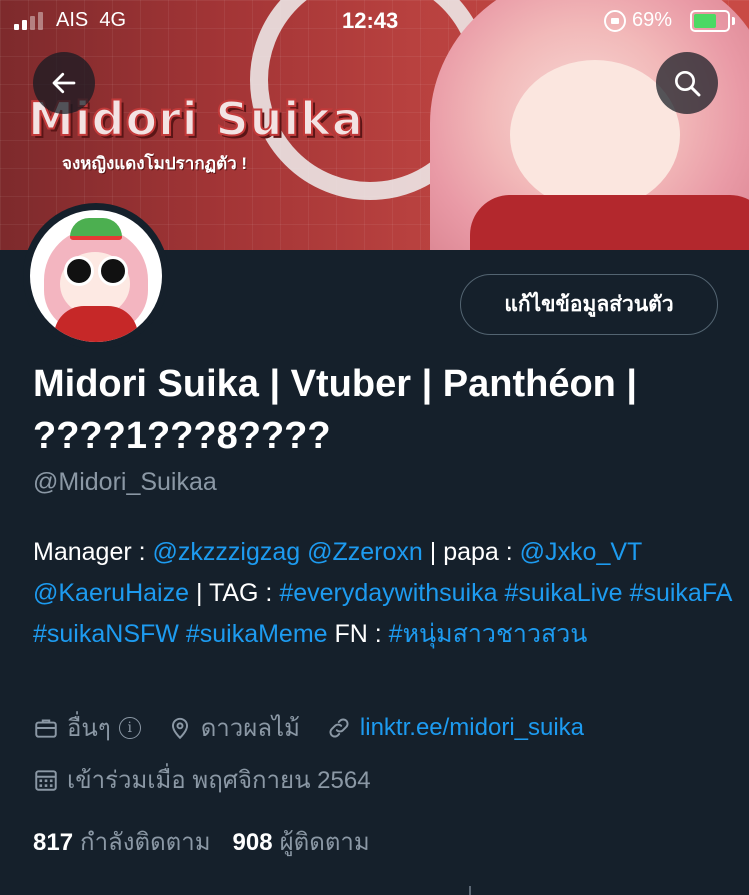 The width and height of the screenshot is (749, 895). Describe the element at coordinates (46, 780) in the screenshot. I see `calendar-icon` at that location.